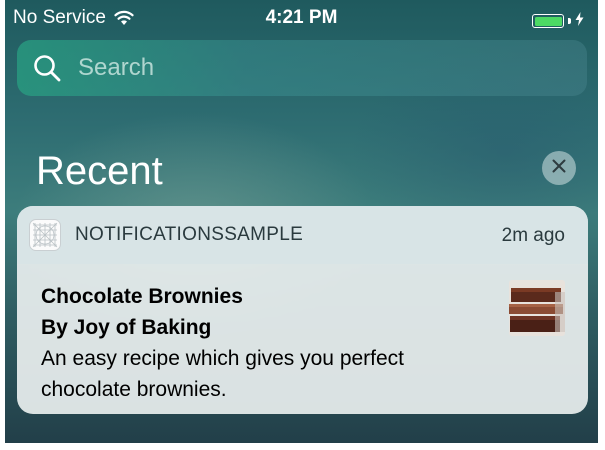 This screenshot has height=450, width=605. I want to click on notification-timestamp: 2m ago, so click(533, 235).